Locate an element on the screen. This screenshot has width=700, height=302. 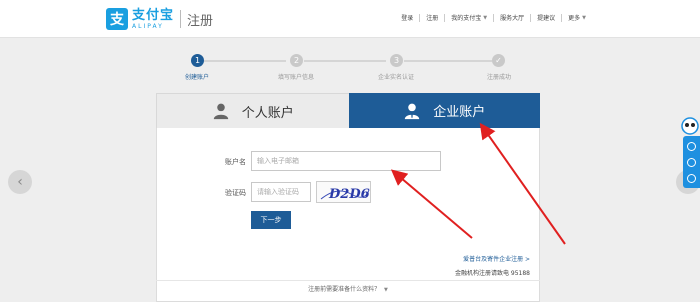
nav-suggest: 提建议 is located at coordinates (546, 17).